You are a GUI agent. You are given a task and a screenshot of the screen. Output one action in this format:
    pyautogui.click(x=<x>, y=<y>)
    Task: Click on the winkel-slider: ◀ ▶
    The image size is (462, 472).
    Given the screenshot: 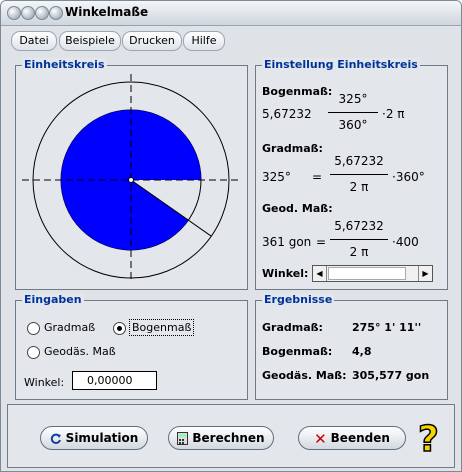 What is the action you would take?
    pyautogui.click(x=372, y=273)
    